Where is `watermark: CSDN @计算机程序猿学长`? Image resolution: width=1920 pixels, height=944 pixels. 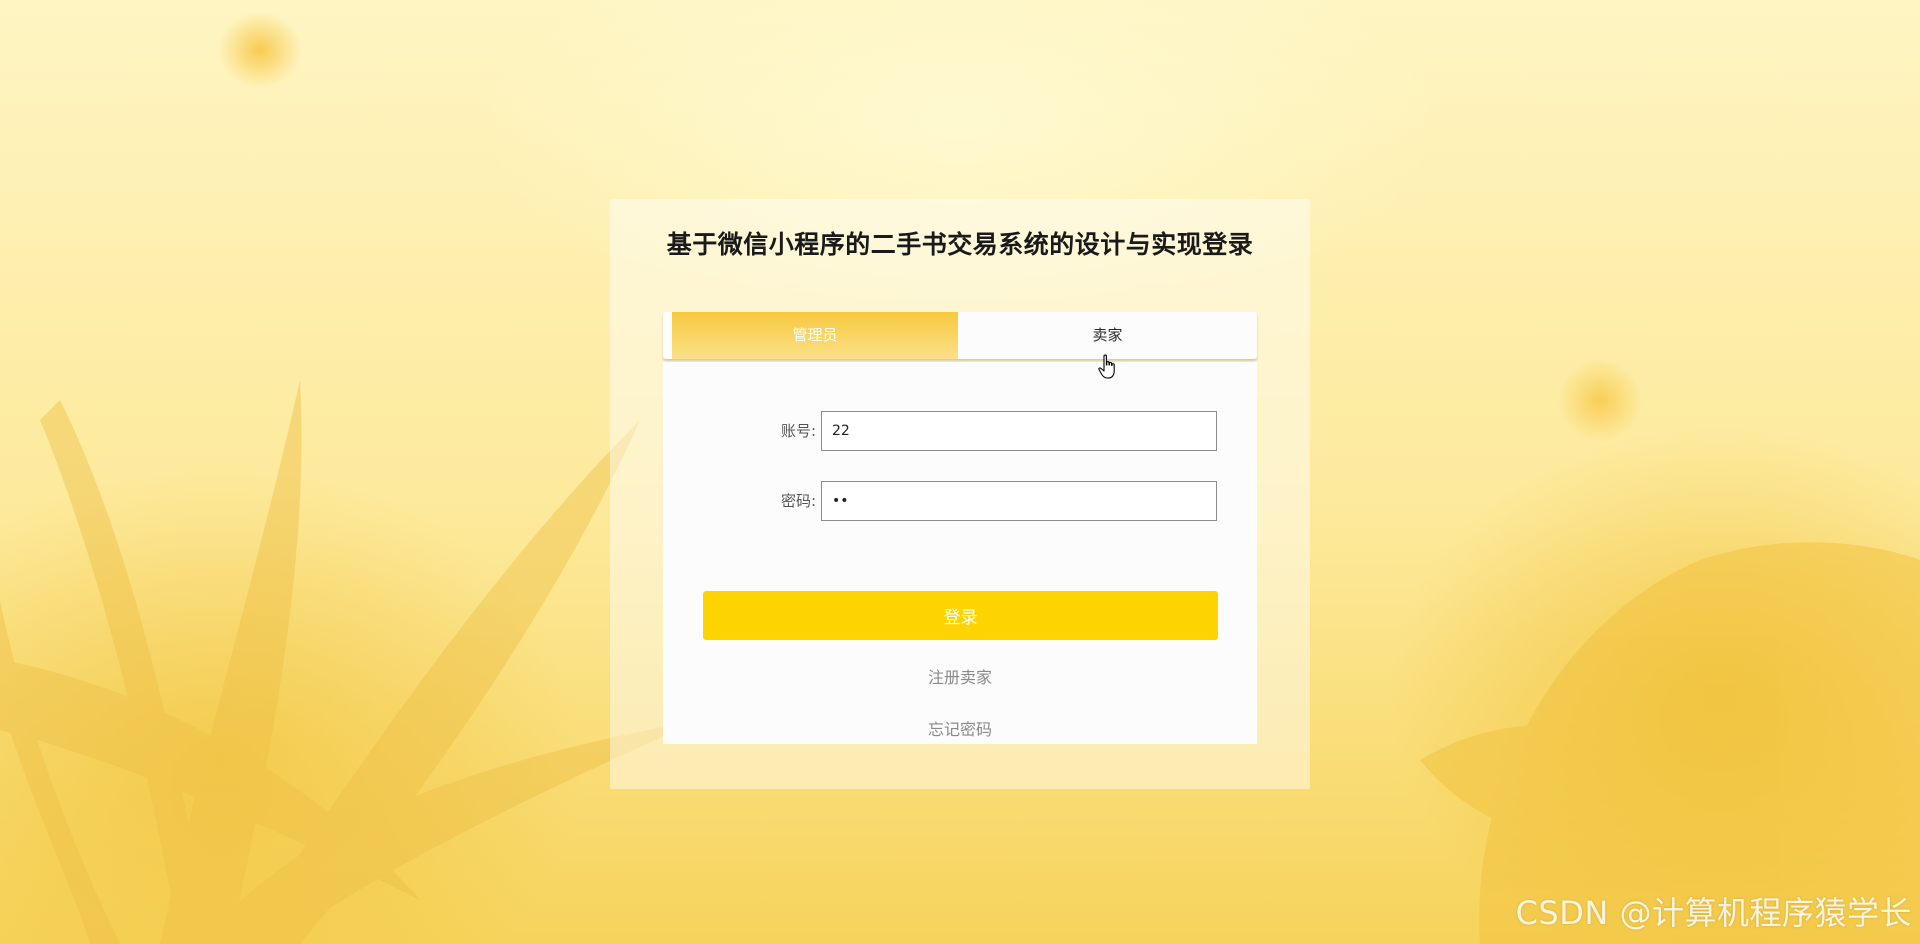
watermark: CSDN @计算机程序猿学长 is located at coordinates (1713, 913).